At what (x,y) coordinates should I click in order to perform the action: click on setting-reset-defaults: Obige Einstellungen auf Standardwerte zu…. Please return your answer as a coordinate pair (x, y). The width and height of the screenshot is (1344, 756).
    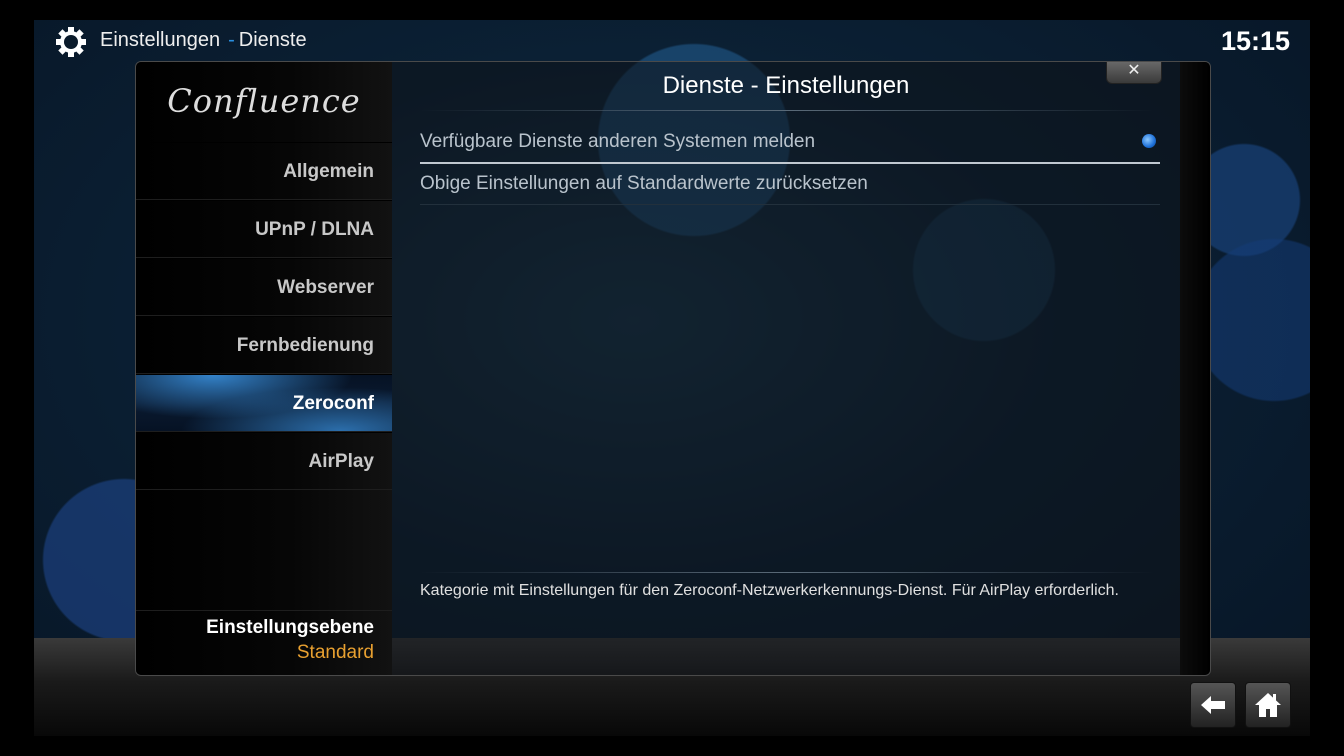
    Looking at the image, I should click on (790, 184).